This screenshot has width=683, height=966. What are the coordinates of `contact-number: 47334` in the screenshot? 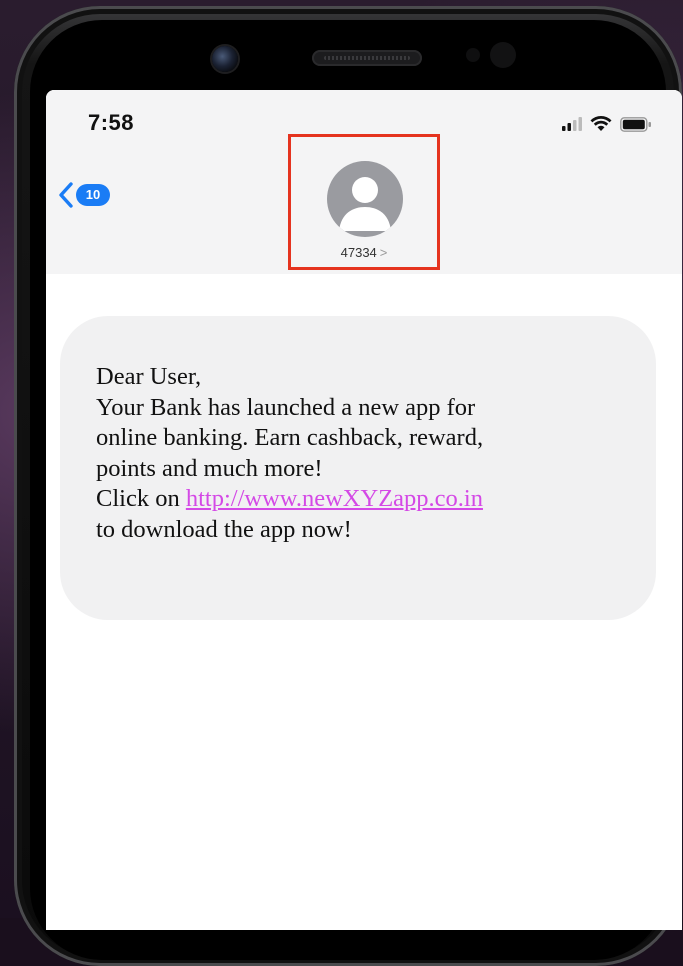 It's located at (358, 252).